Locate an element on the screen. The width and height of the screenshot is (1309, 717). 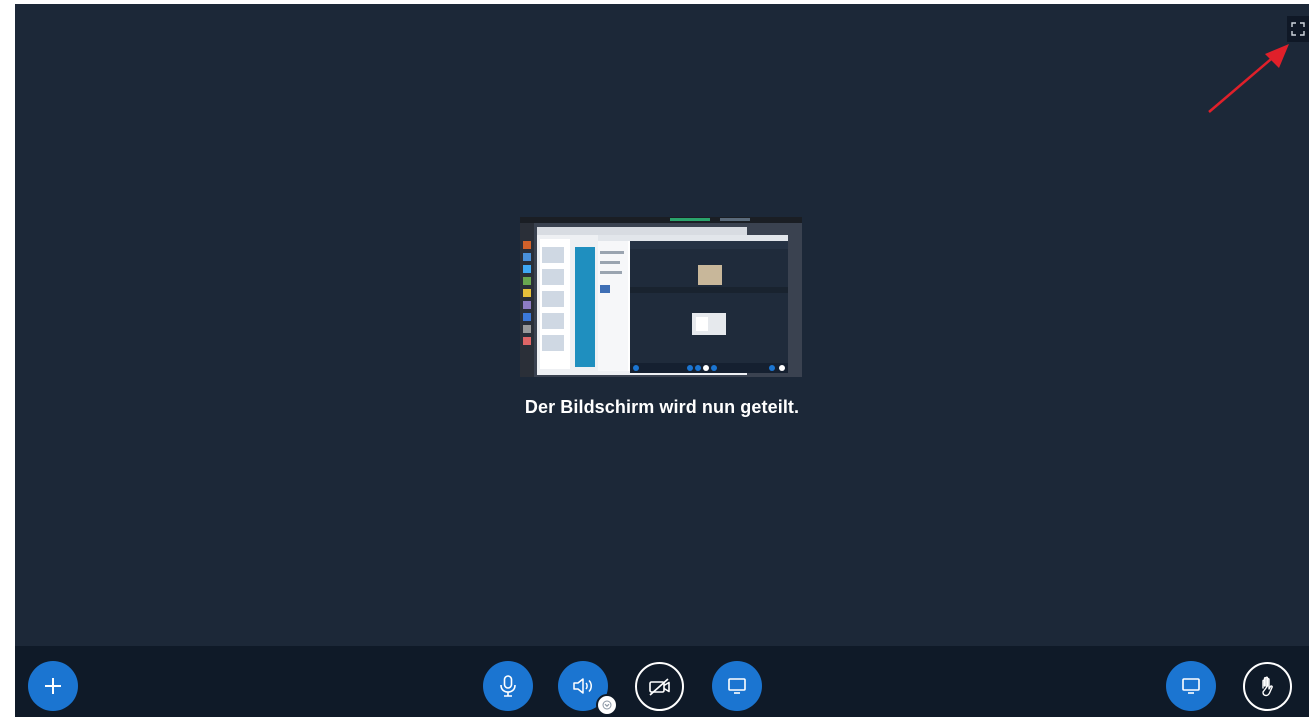
screen-share-thumbnail is located at coordinates (661, 297).